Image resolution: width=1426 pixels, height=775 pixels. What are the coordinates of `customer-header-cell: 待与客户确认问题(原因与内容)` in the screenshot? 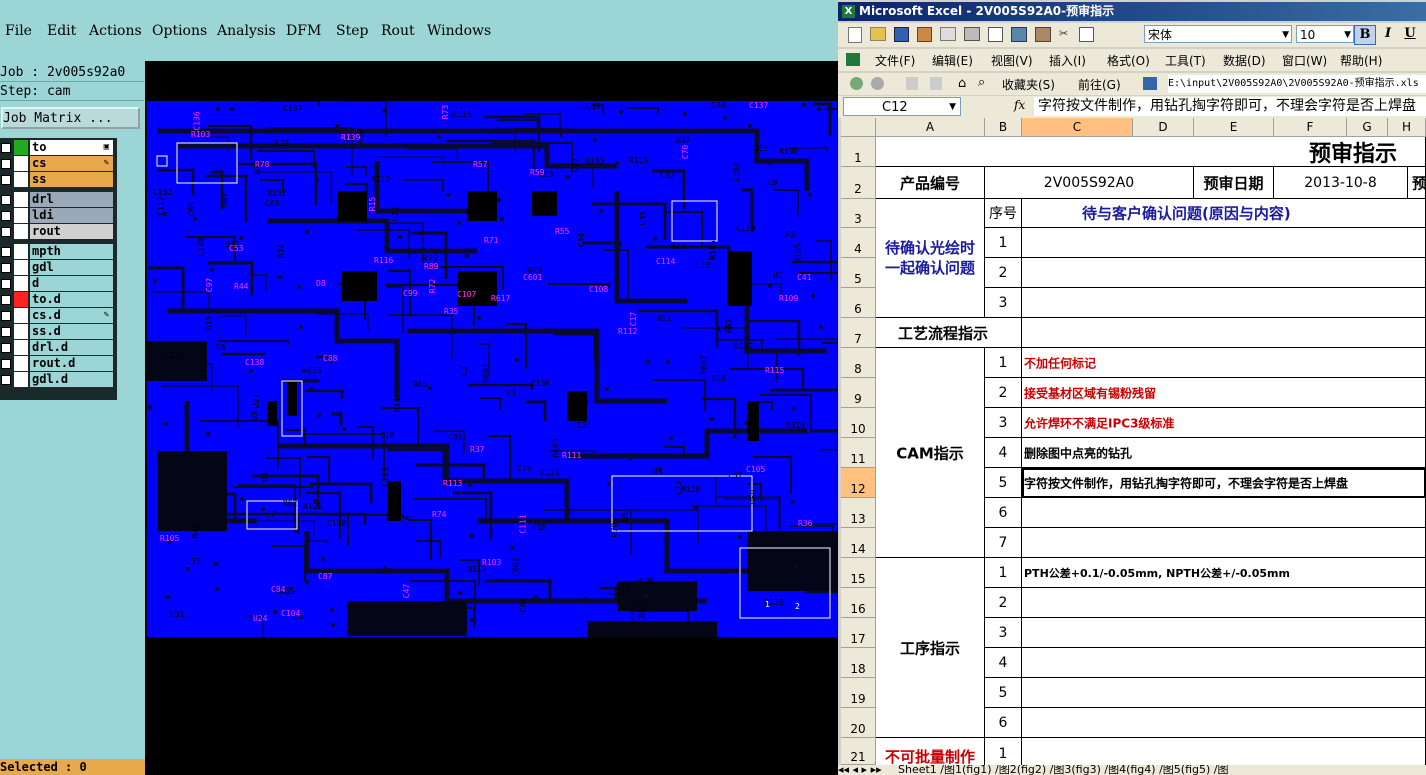 It's located at (1224, 213).